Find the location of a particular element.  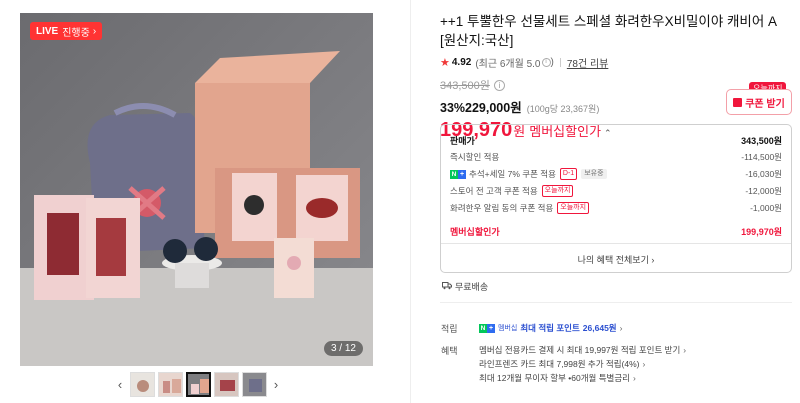

shipping-info: 무료배송 is located at coordinates (465, 286).